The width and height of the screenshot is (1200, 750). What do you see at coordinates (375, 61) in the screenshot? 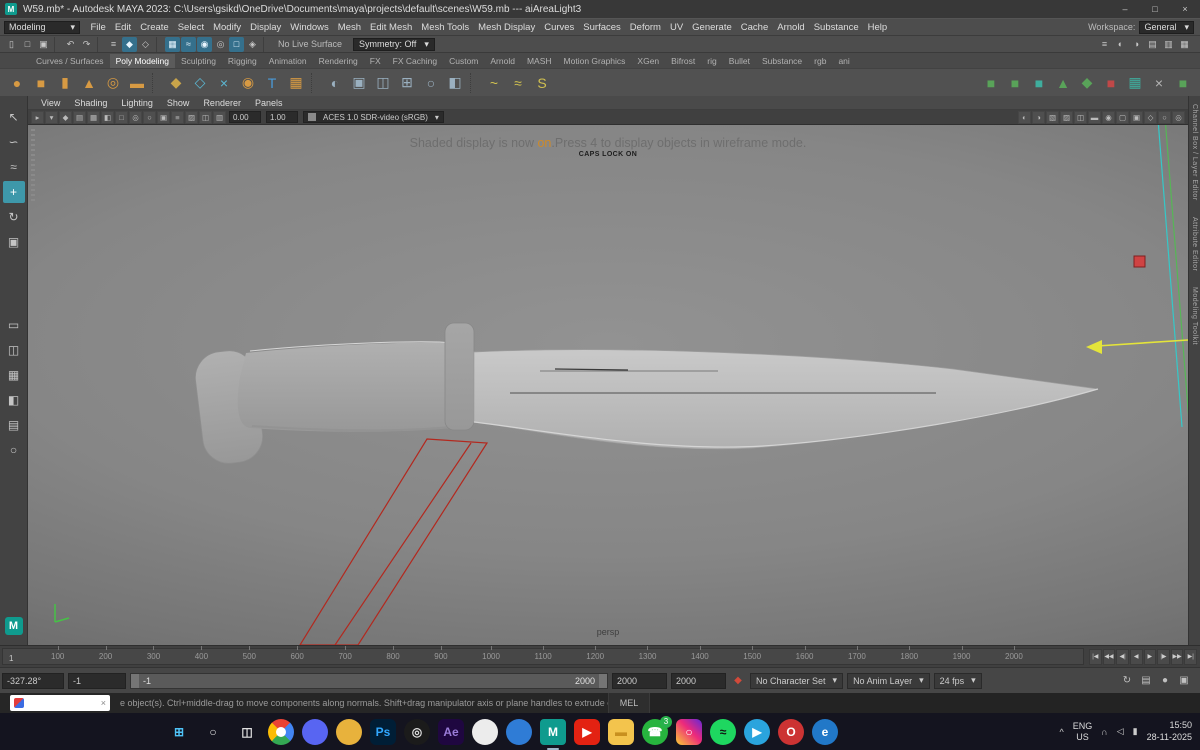
I see `shelf-tab: FX` at bounding box center [375, 61].